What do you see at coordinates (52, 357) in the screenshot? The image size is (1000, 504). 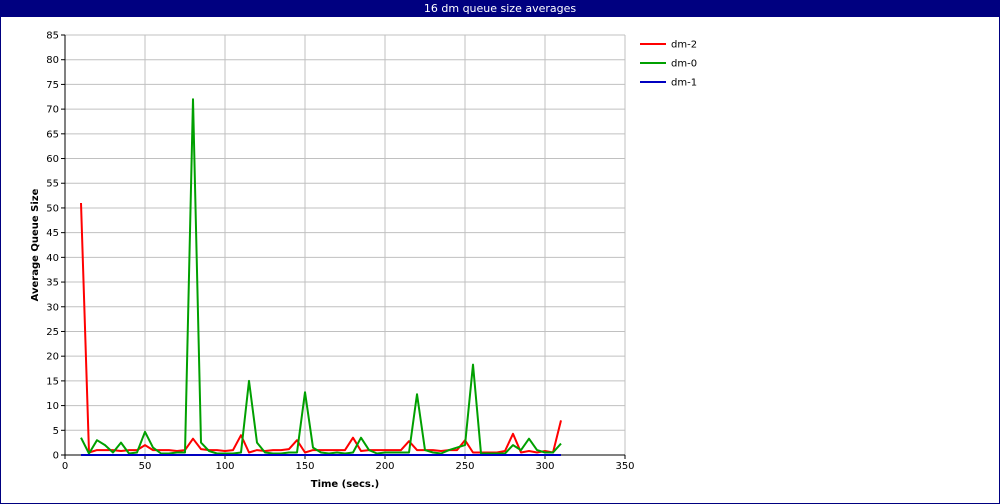 I see `y-tick-label: 20` at bounding box center [52, 357].